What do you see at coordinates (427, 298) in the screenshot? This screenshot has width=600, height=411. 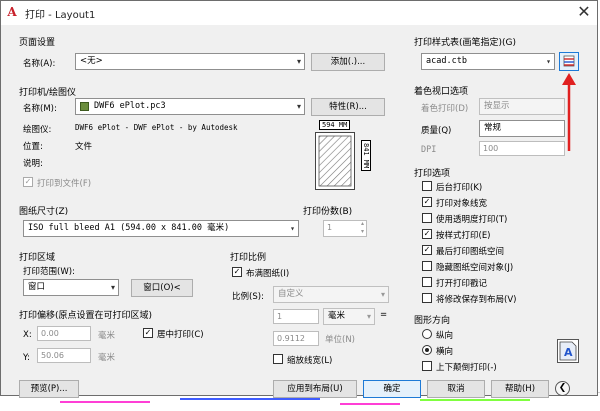 I see `save-to-layout-checkbox` at bounding box center [427, 298].